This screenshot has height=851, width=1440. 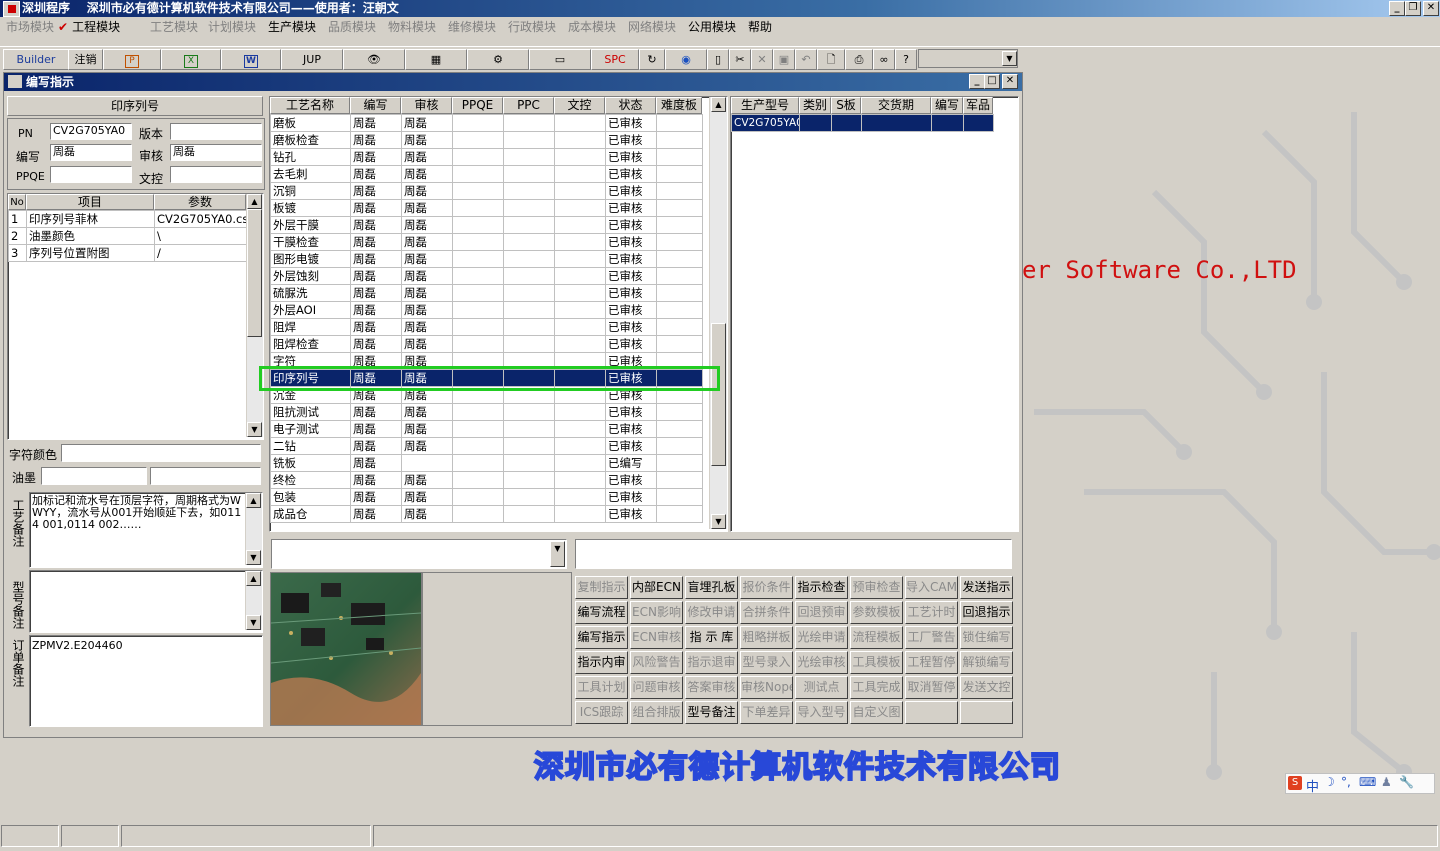 What do you see at coordinates (352, 27) in the screenshot?
I see `menu-item: 品质模块` at bounding box center [352, 27].